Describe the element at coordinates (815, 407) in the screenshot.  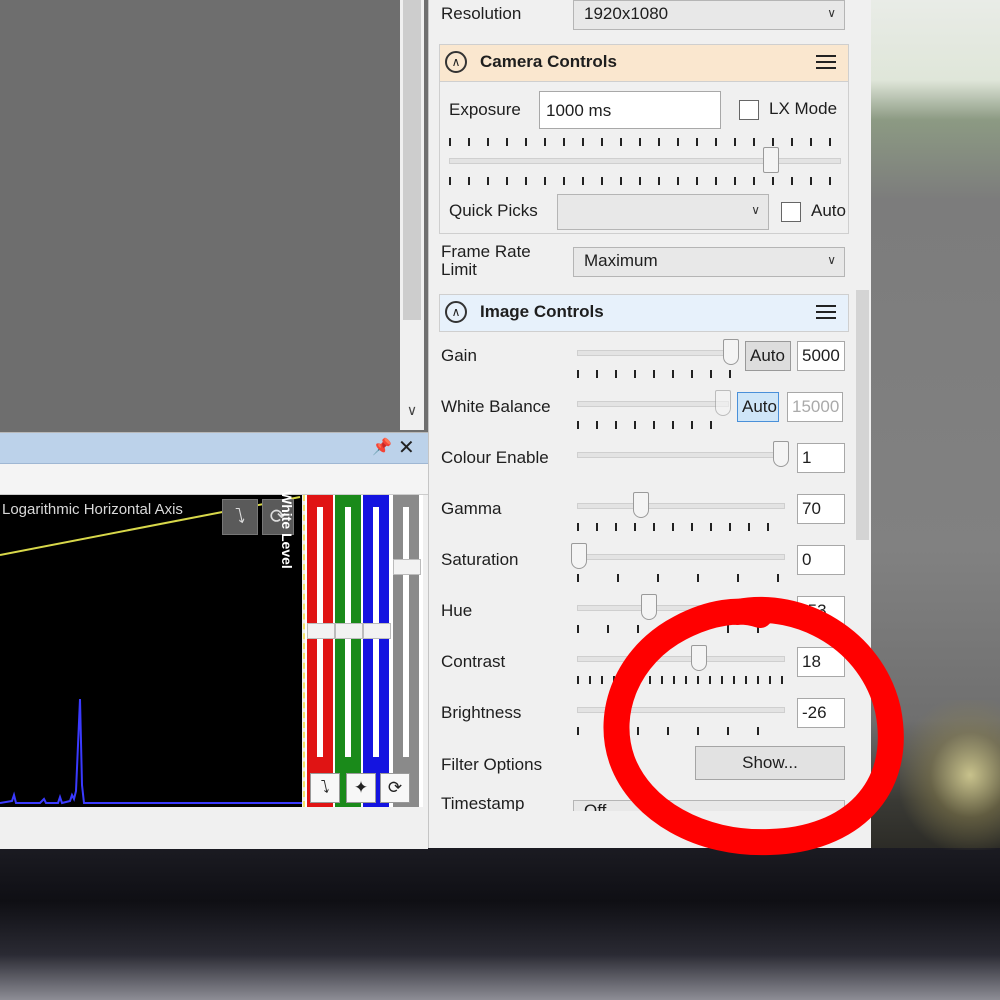
I see `white-balance-value: 15000` at that location.